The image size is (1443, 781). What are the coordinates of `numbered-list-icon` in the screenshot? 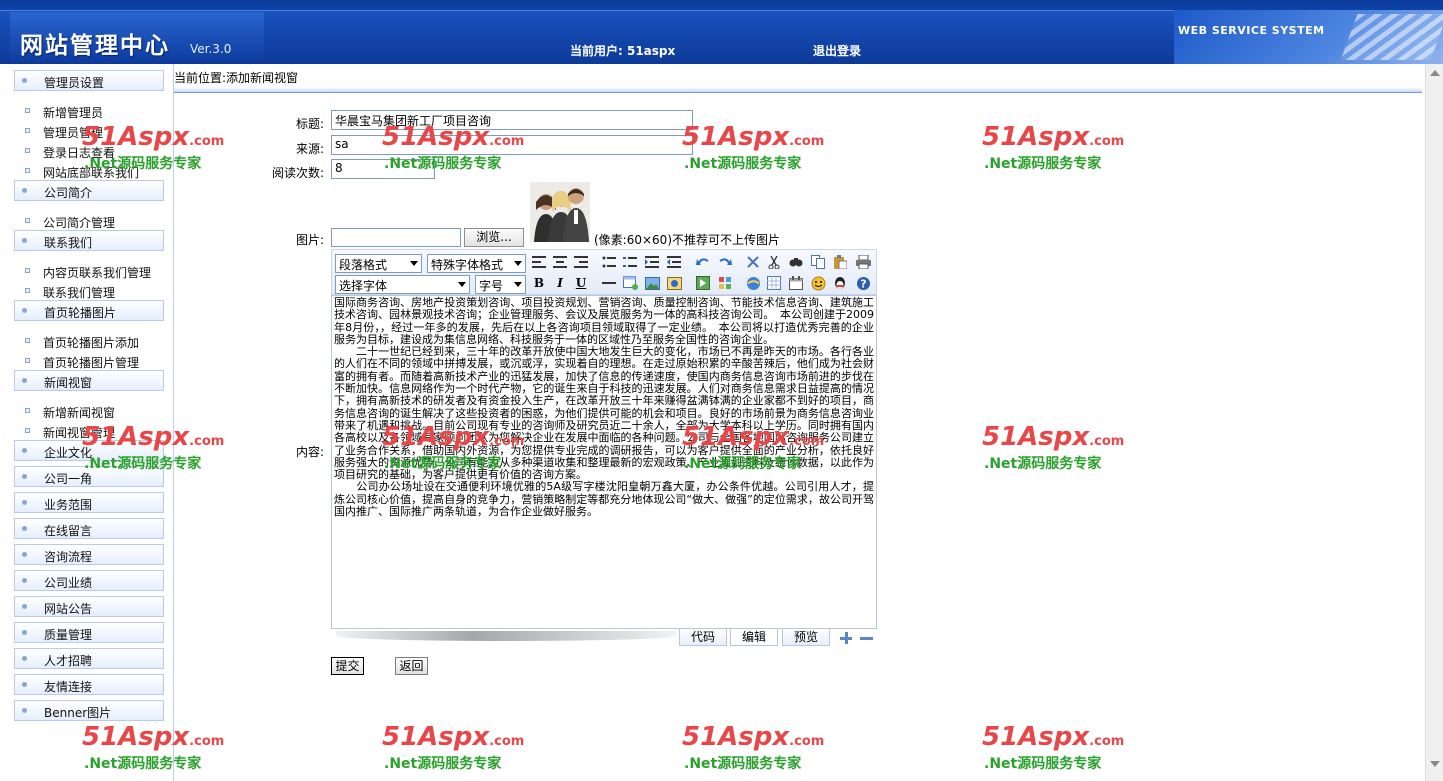 It's located at (630, 262).